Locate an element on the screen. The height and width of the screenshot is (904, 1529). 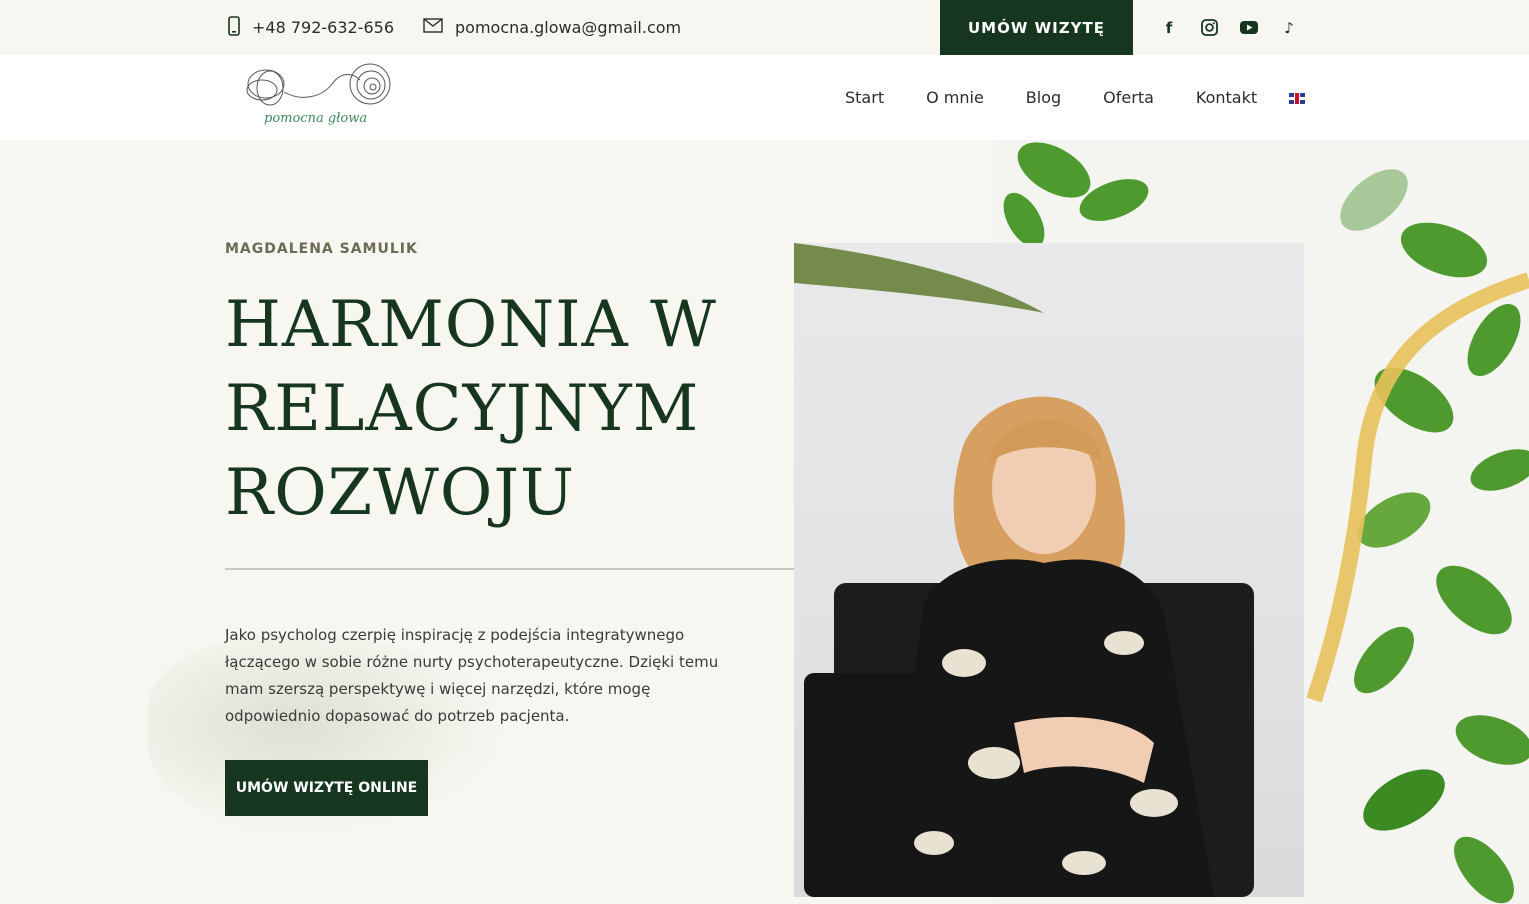
book-visit-button: UMÓW WIZYTĘ is located at coordinates (1036, 27).